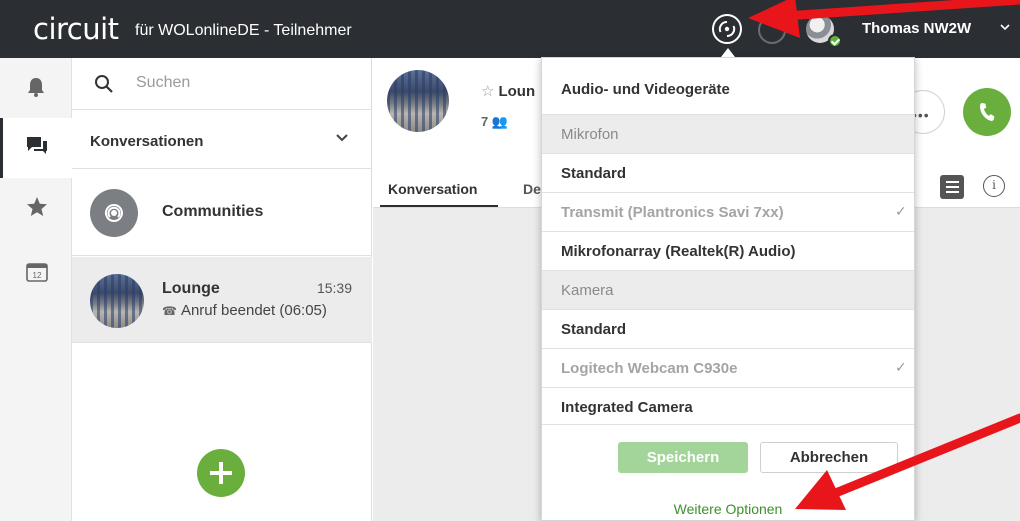 This screenshot has height=521, width=1020. What do you see at coordinates (222, 300) in the screenshot?
I see `list-item-lounge: Lounge 15:39 ☎ Anruf beendet (06:05)` at bounding box center [222, 300].